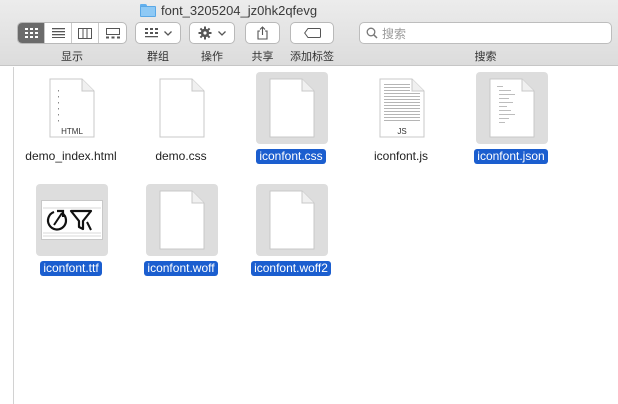 The width and height of the screenshot is (618, 404). I want to click on file-item: demo.css, so click(181, 120).